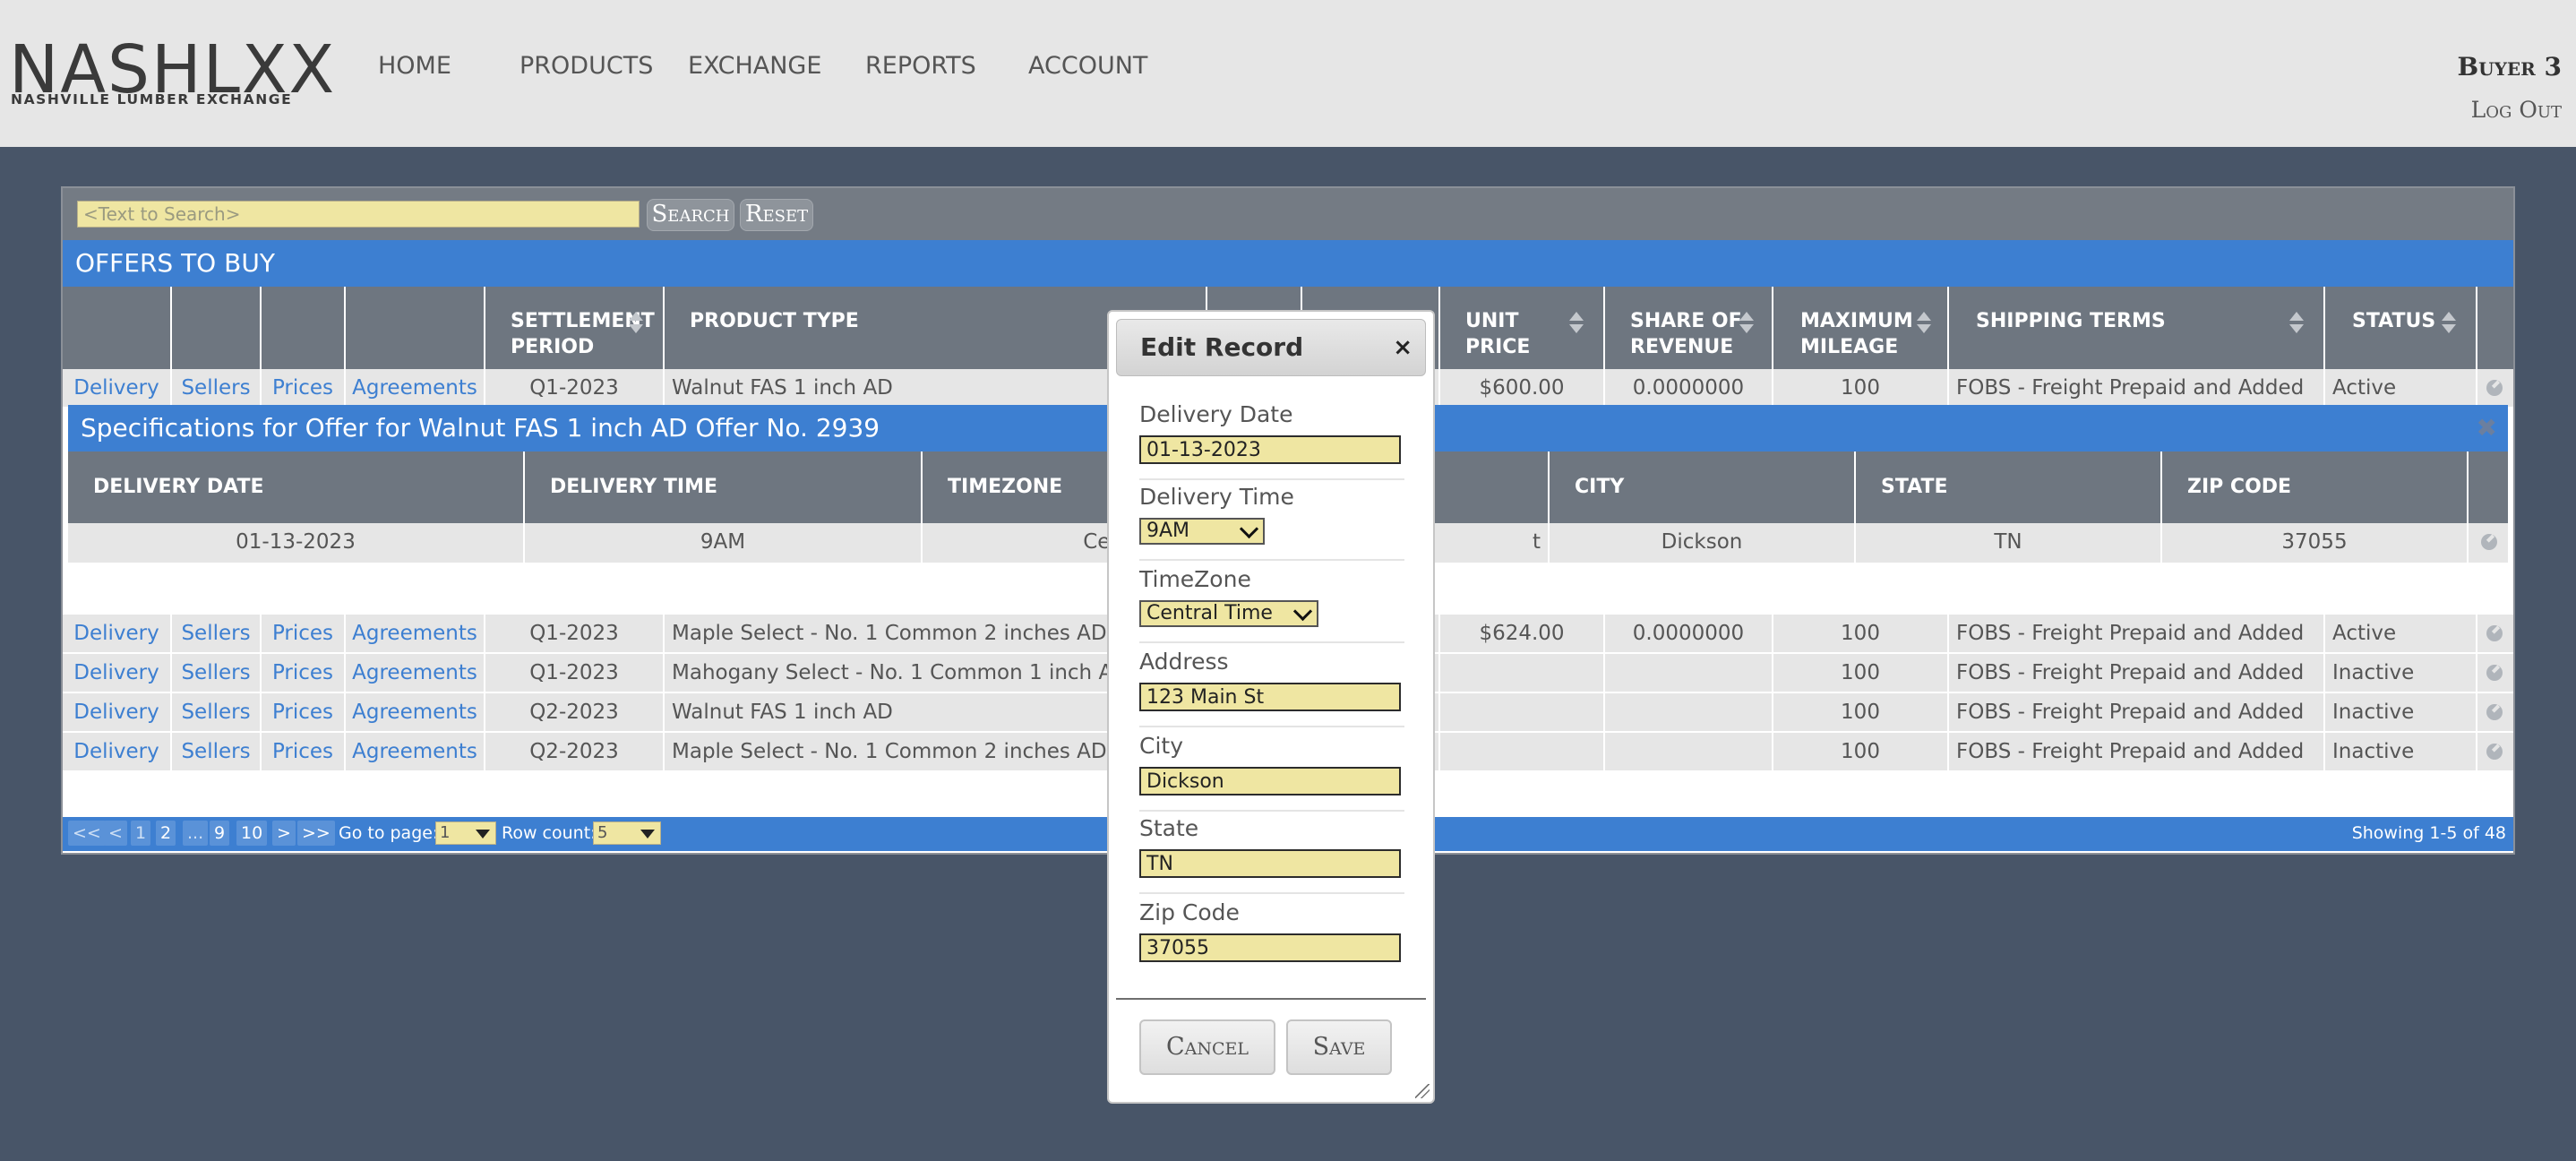 This screenshot has width=2576, height=1161. What do you see at coordinates (586, 66) in the screenshot?
I see `nav-products: PRODUCTS` at bounding box center [586, 66].